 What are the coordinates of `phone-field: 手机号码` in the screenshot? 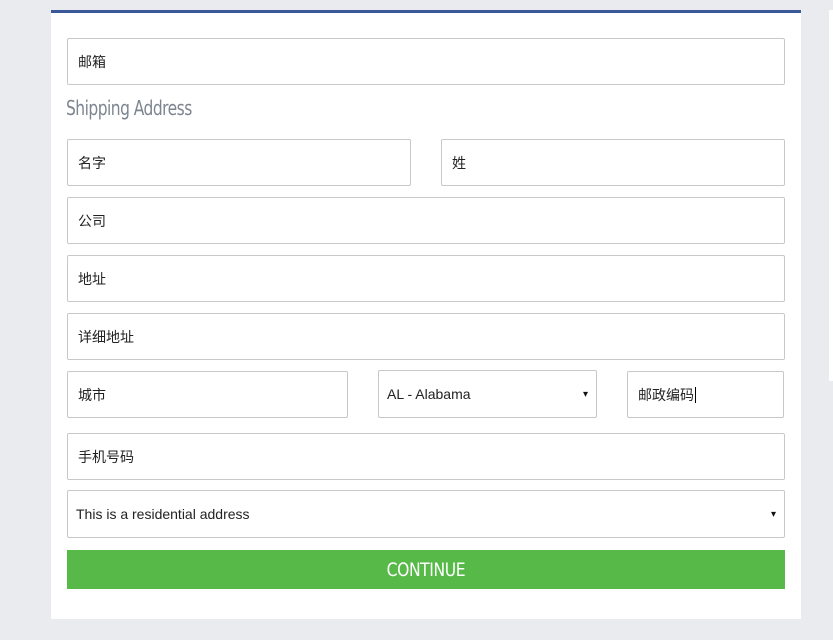 It's located at (426, 456).